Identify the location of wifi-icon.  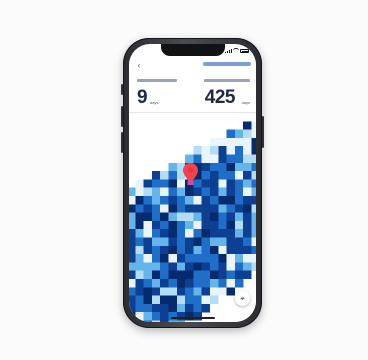
(236, 50).